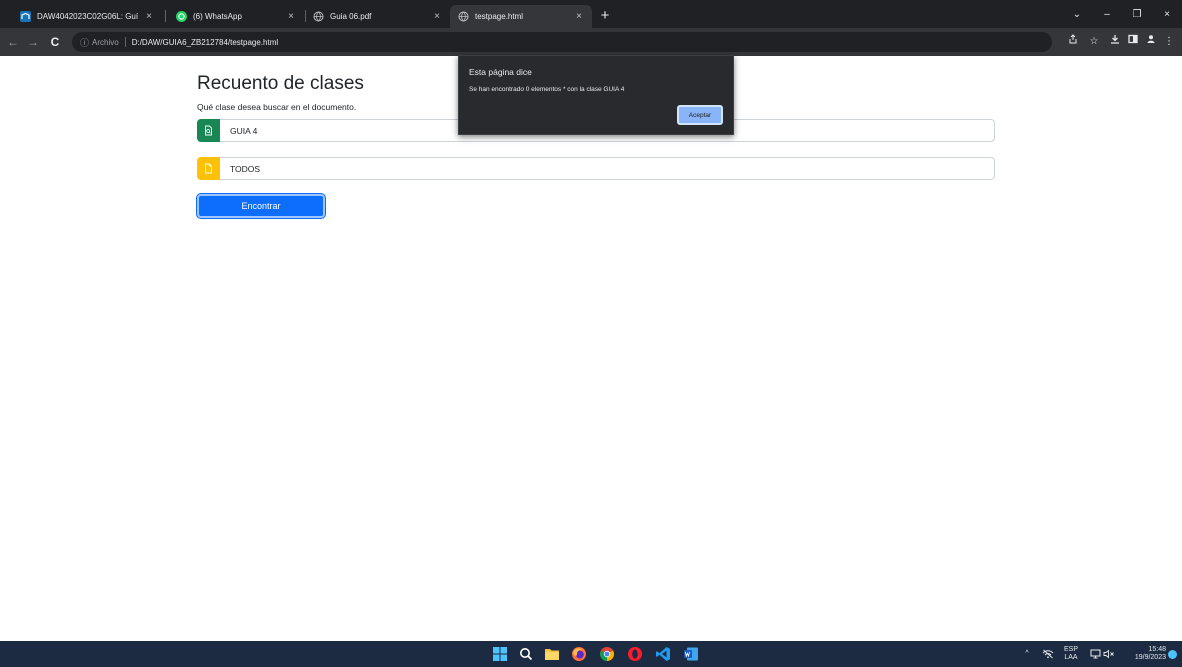 Image resolution: width=1182 pixels, height=667 pixels. Describe the element at coordinates (1095, 654) in the screenshot. I see `display-icon` at that location.